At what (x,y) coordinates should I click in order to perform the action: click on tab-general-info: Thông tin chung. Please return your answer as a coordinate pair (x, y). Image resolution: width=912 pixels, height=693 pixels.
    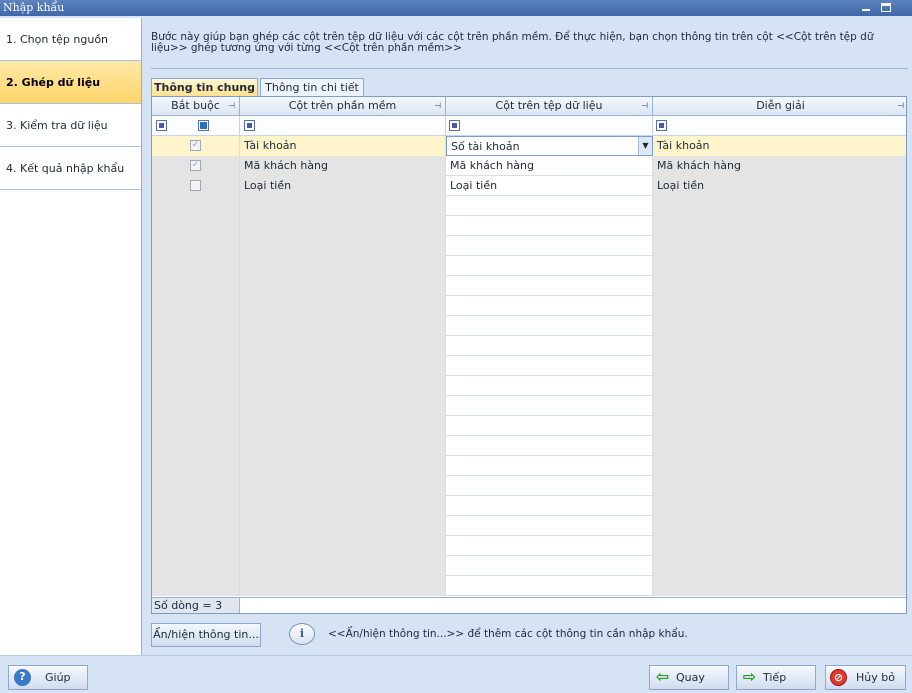
    Looking at the image, I should click on (204, 87).